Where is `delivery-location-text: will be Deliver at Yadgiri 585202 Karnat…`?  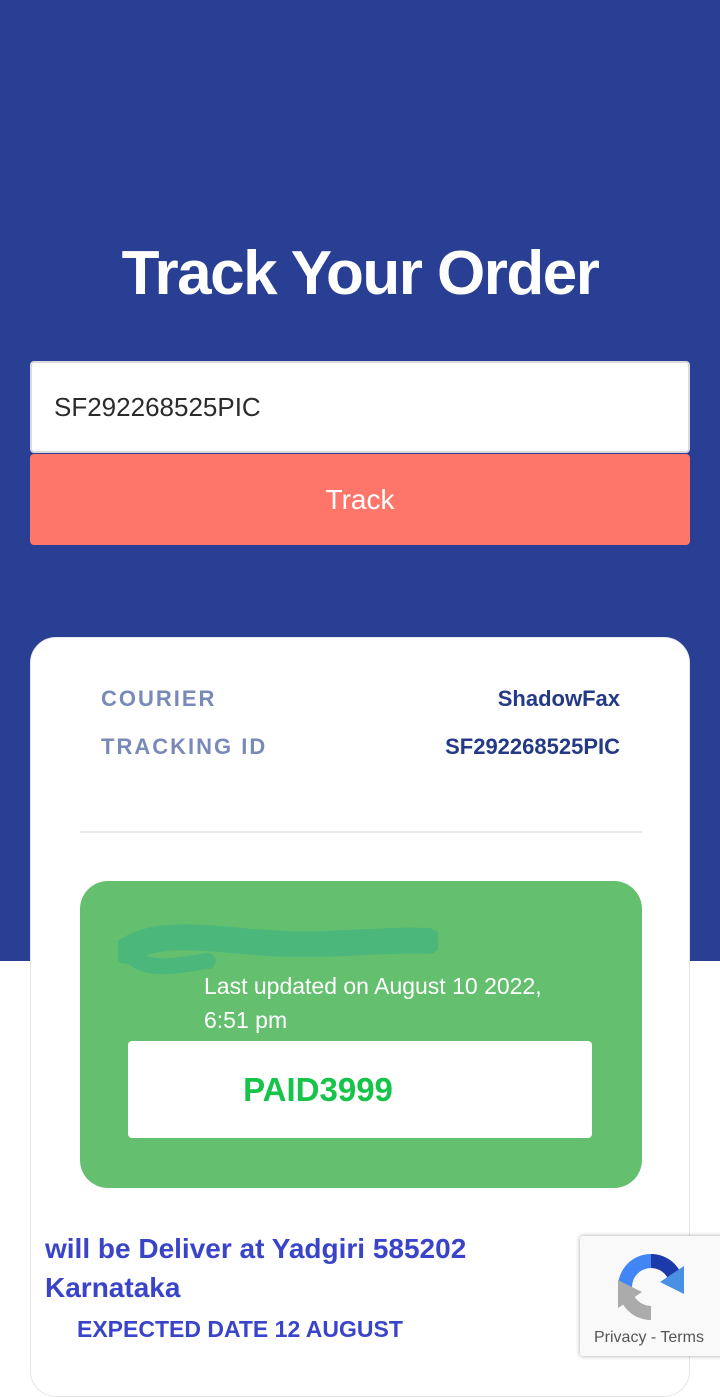
delivery-location-text: will be Deliver at Yadgiri 585202 Karnat… is located at coordinates (295, 1268).